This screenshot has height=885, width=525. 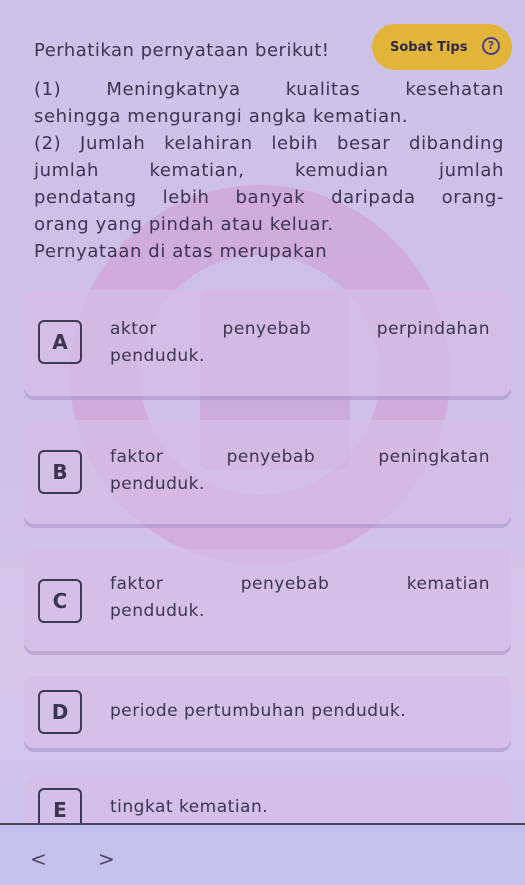 I want to click on option-text: faktor penyebab peningkatan penduduk., so click(x=300, y=471).